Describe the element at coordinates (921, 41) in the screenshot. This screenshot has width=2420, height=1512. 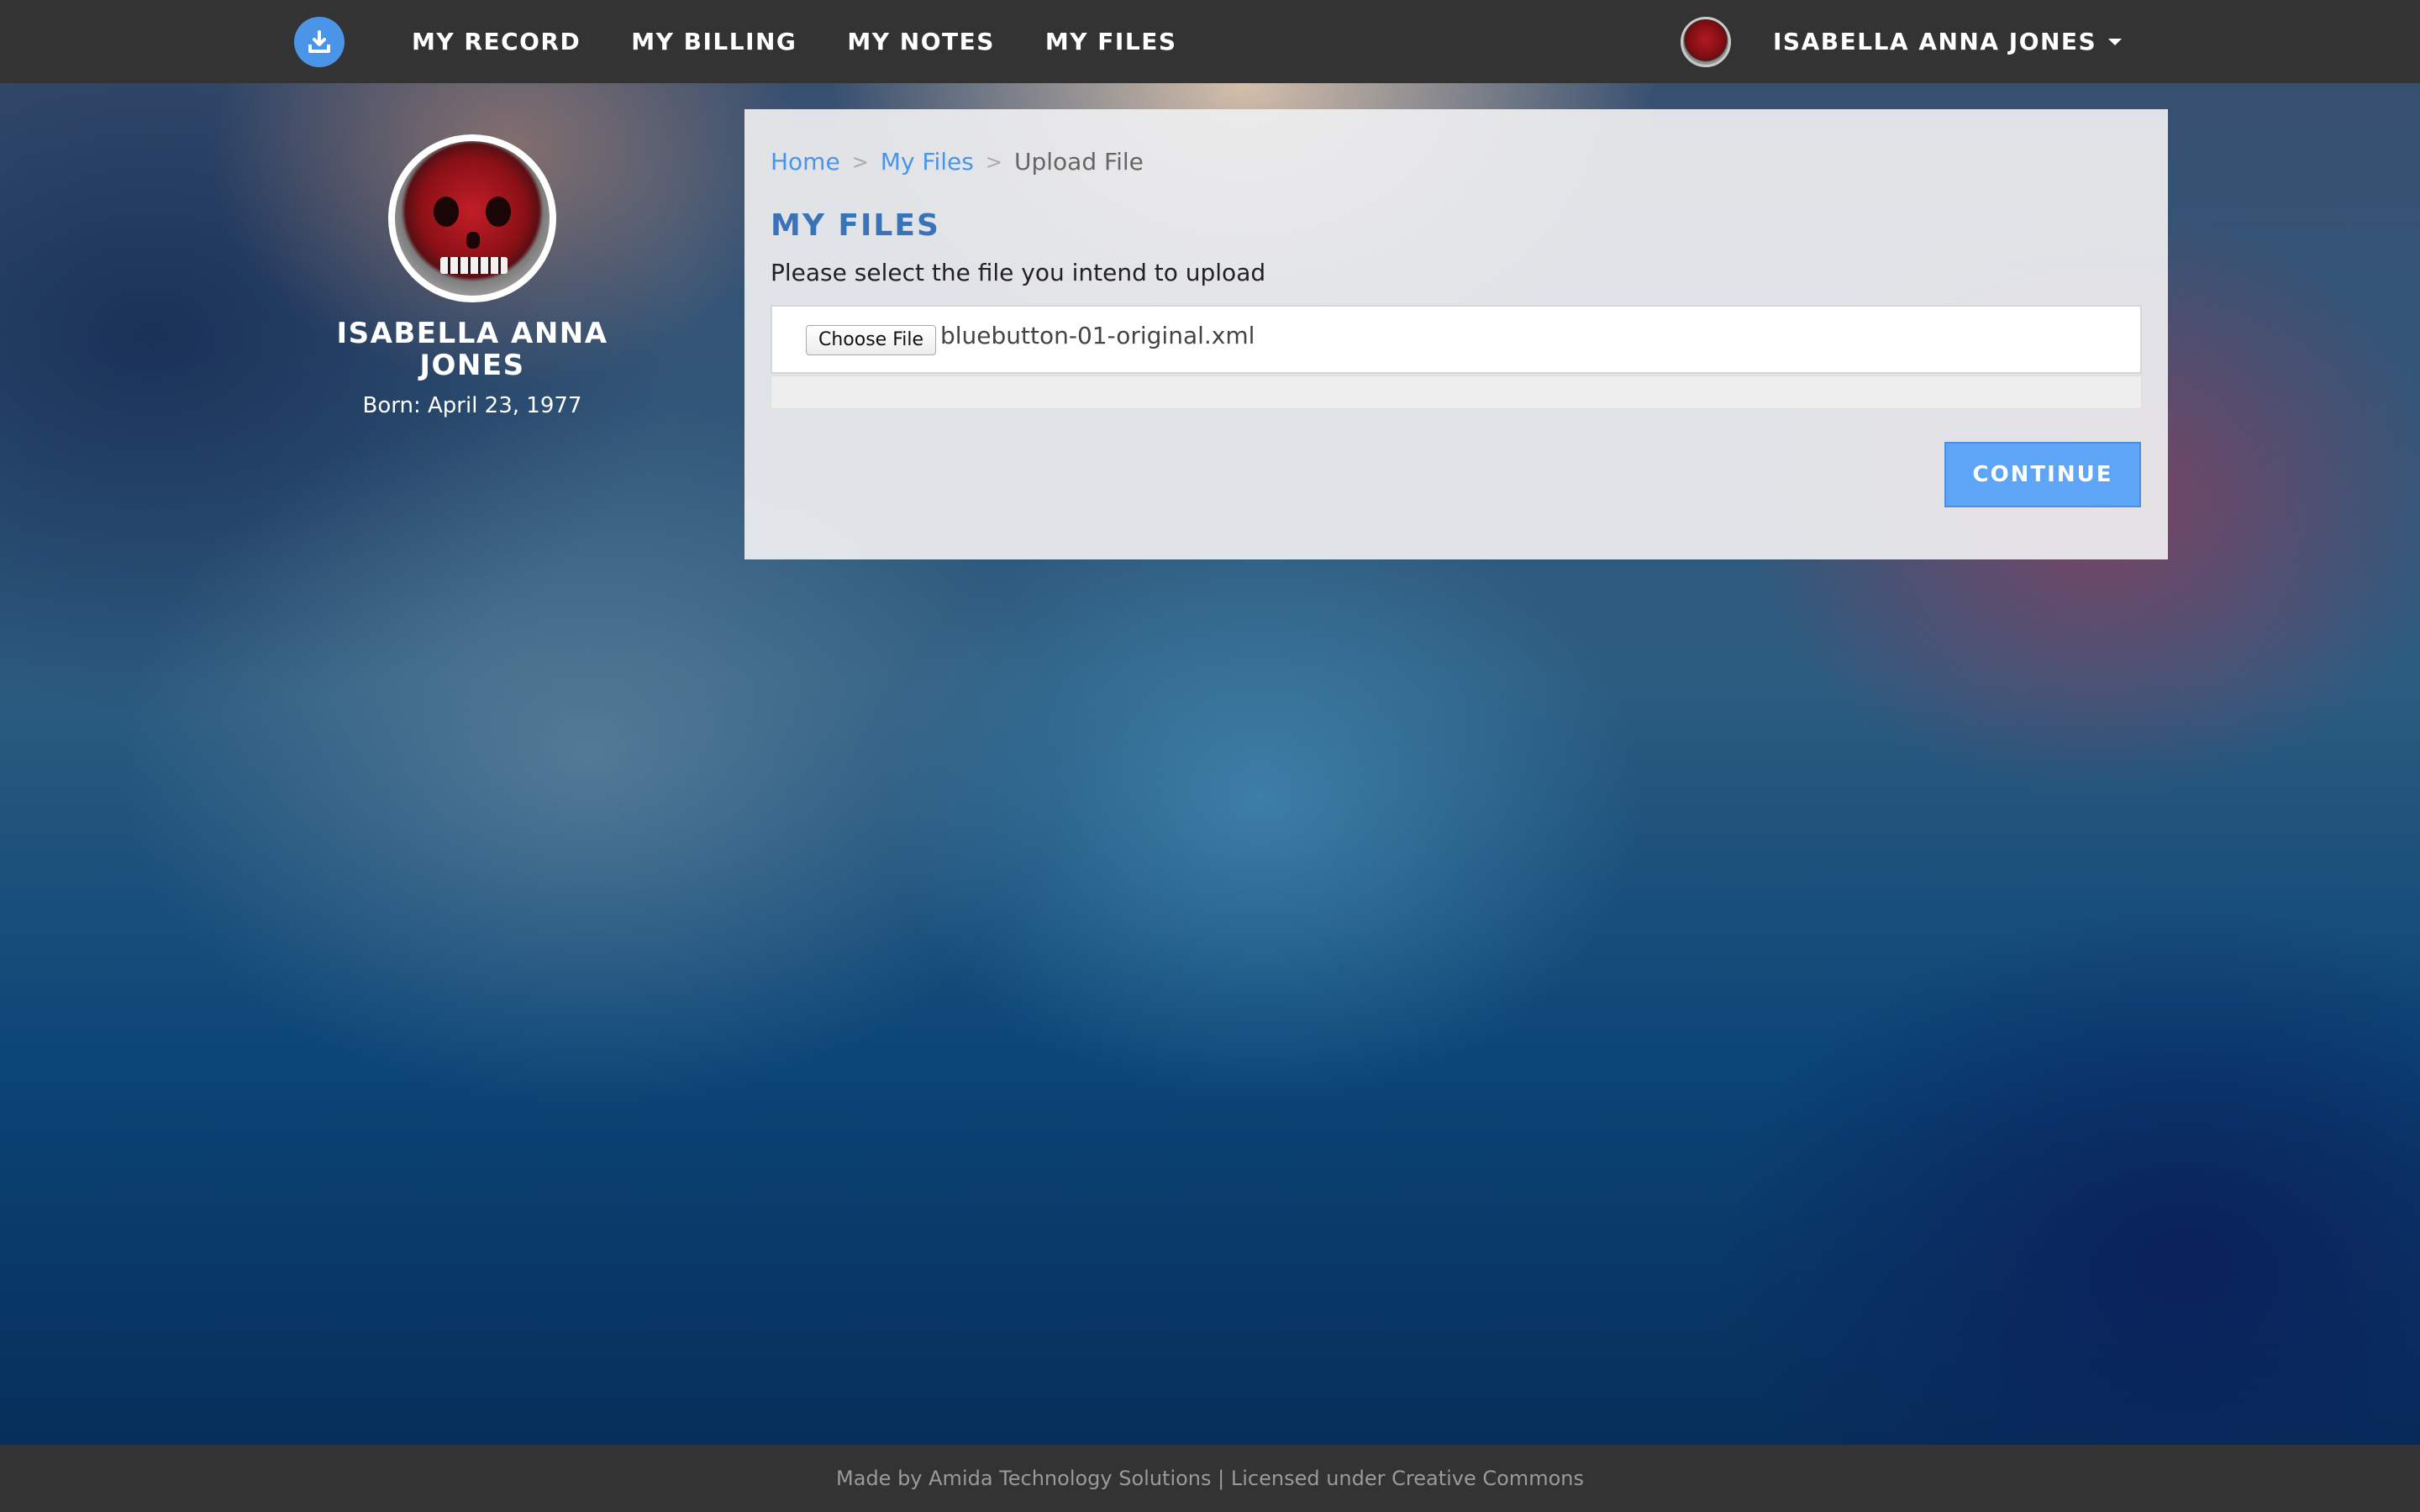
I see `nav-my-notes: MY NOTES` at that location.